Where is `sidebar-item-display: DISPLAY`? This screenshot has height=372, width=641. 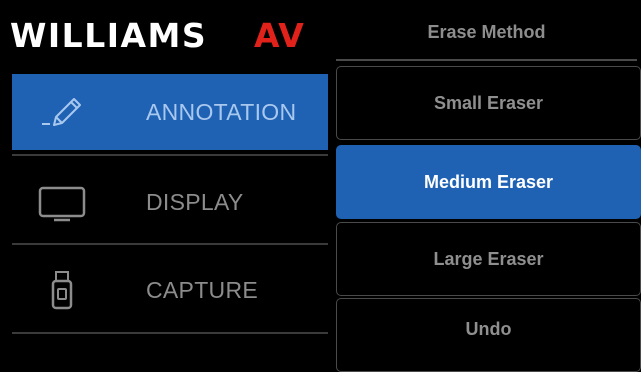 sidebar-item-display: DISPLAY is located at coordinates (170, 202).